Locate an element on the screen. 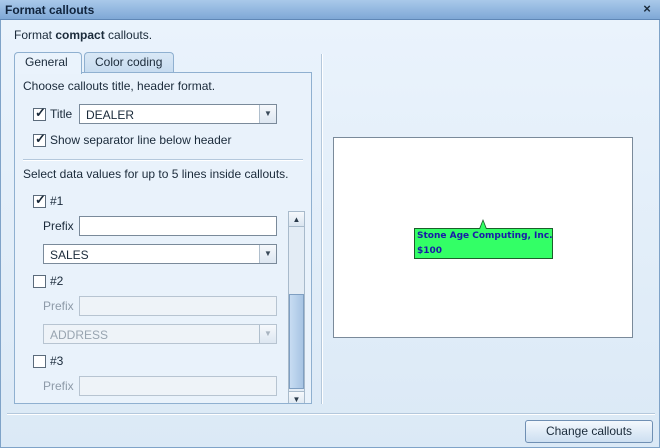 The width and height of the screenshot is (660, 448). line-3-checkbox is located at coordinates (39, 361).